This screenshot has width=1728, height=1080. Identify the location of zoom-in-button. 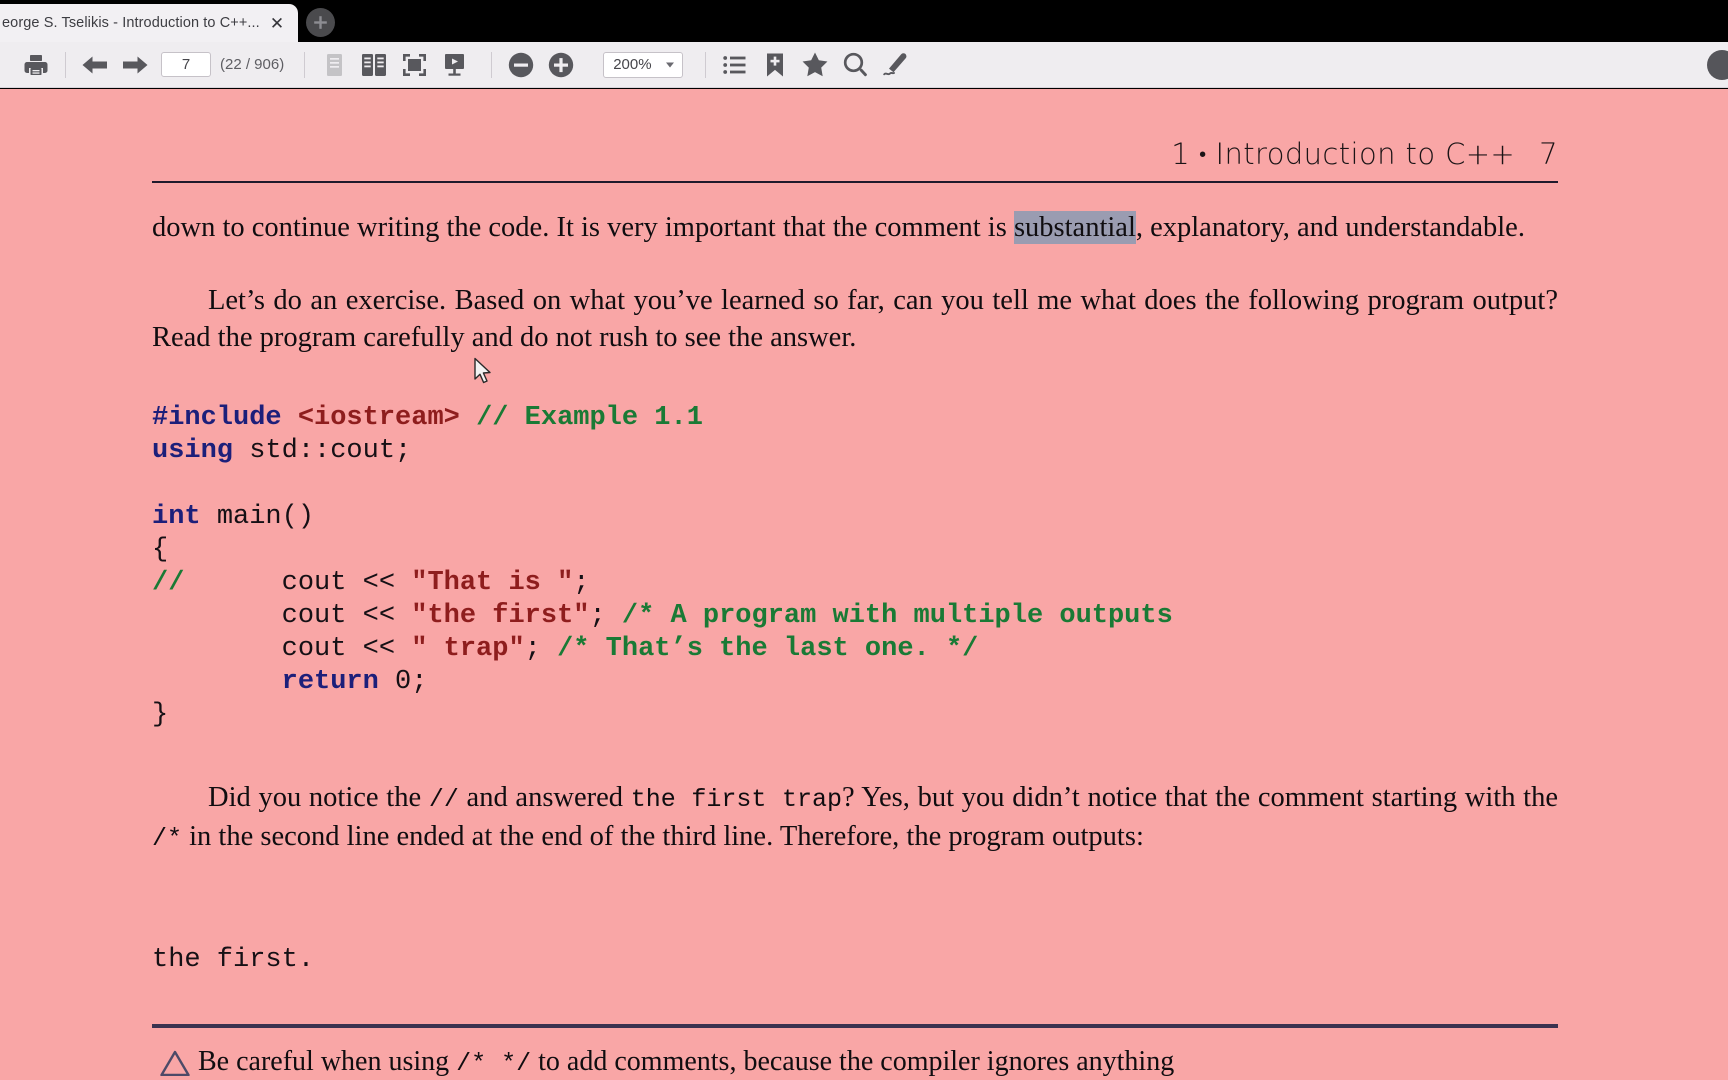
(561, 65).